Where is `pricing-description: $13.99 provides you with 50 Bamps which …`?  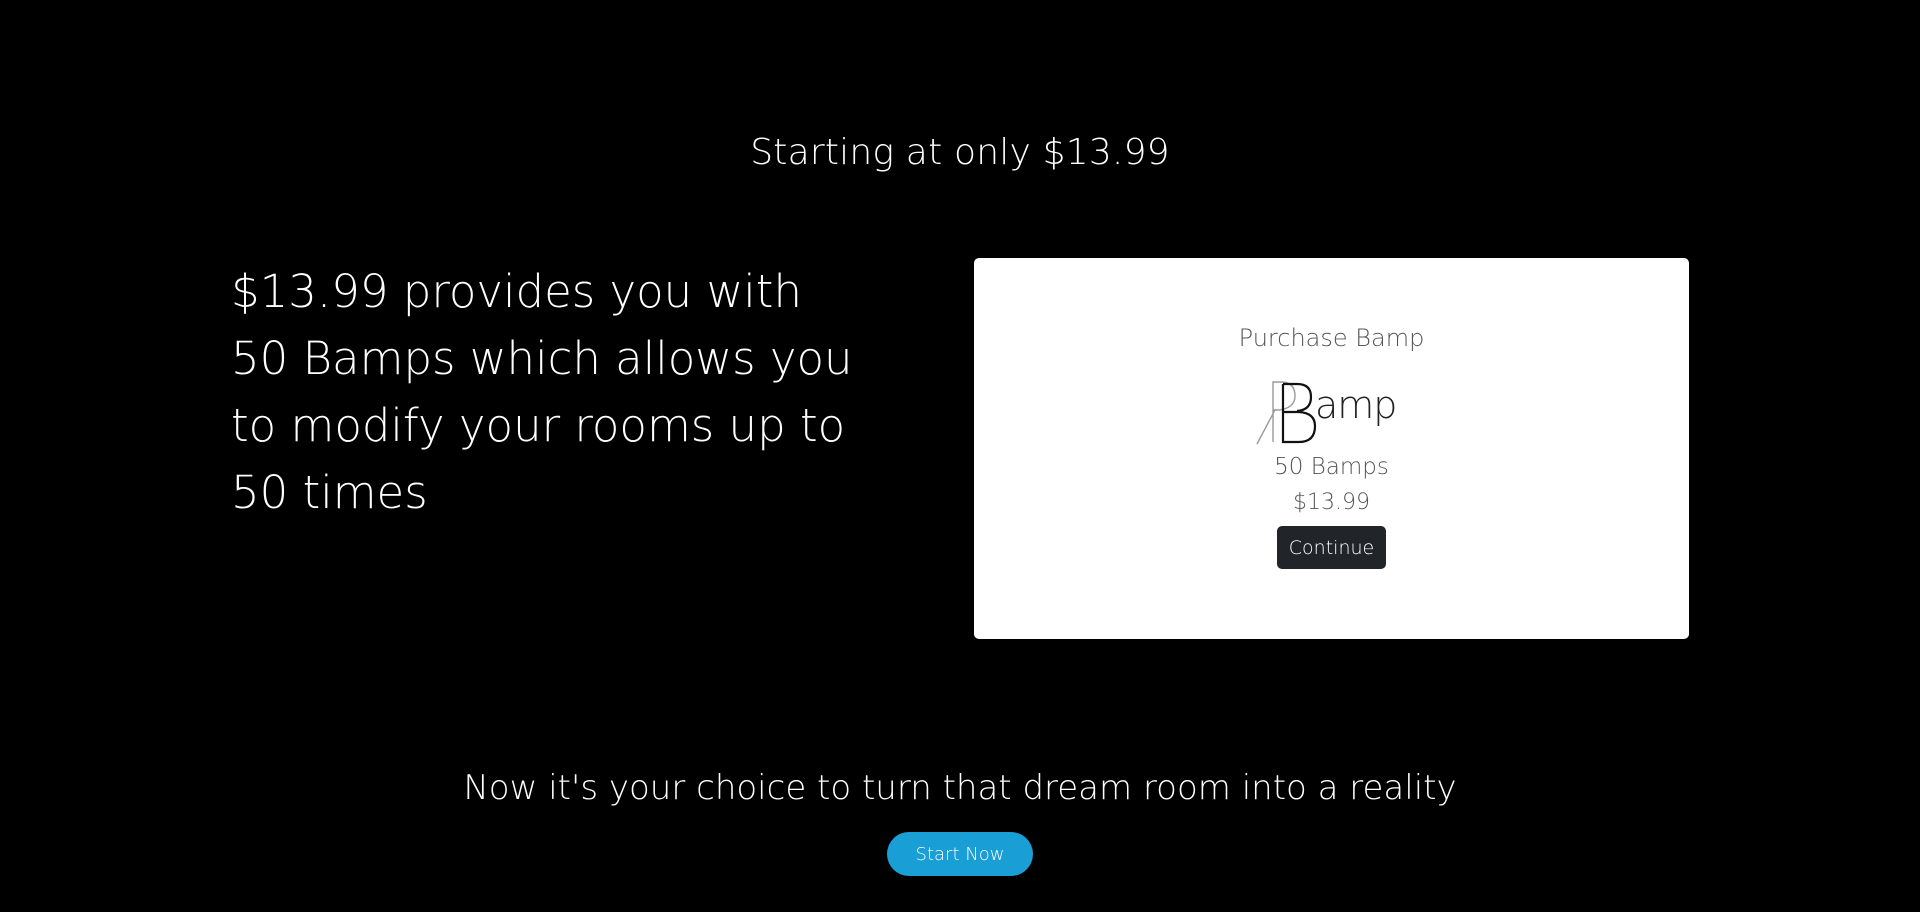 pricing-description: $13.99 provides you with 50 Bamps which … is located at coordinates (542, 392).